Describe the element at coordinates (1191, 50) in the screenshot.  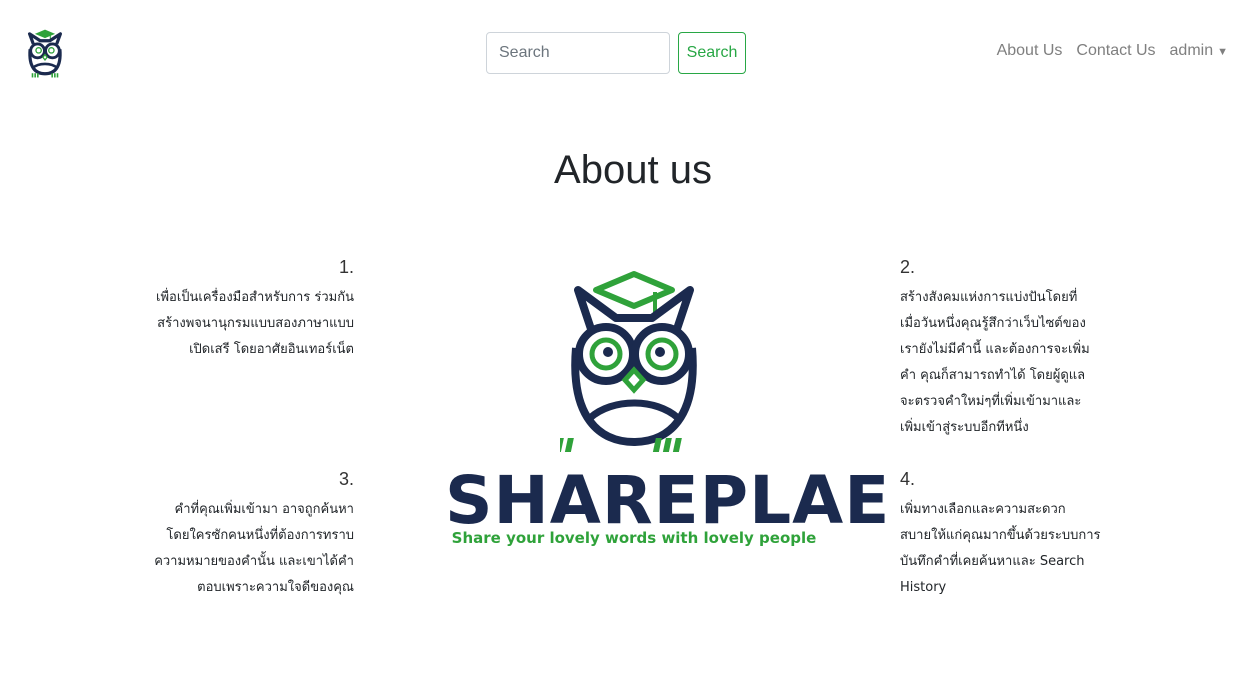
I see `username-label: admin` at that location.